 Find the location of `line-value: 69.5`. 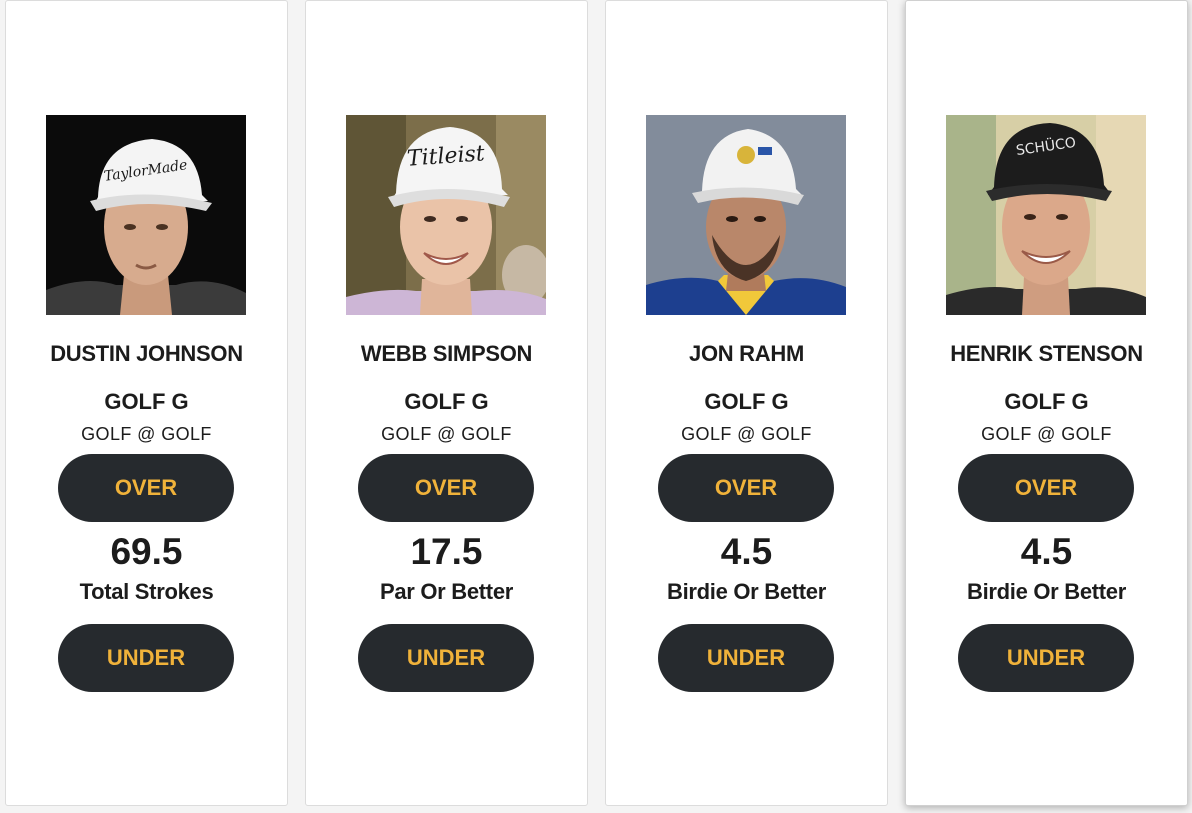

line-value: 69.5 is located at coordinates (146, 551).